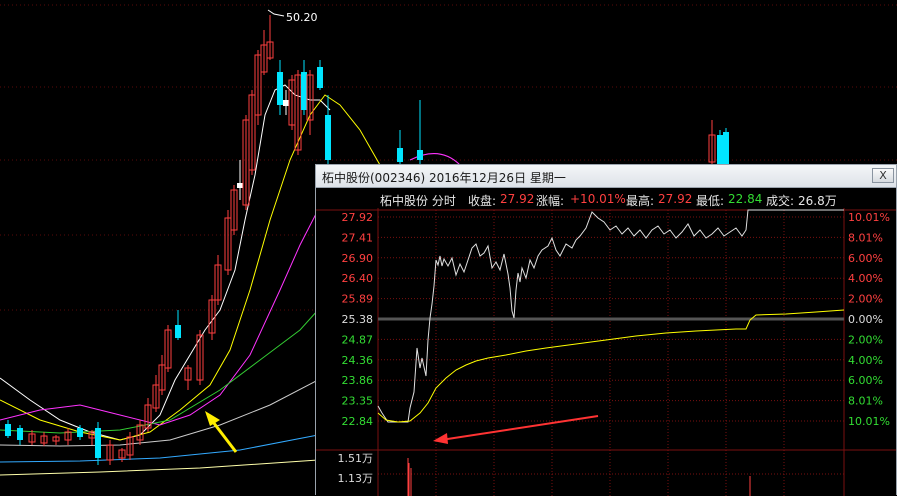 Image resolution: width=897 pixels, height=496 pixels. Describe the element at coordinates (302, 17) in the screenshot. I see `peak-price-label: 50.20` at that location.